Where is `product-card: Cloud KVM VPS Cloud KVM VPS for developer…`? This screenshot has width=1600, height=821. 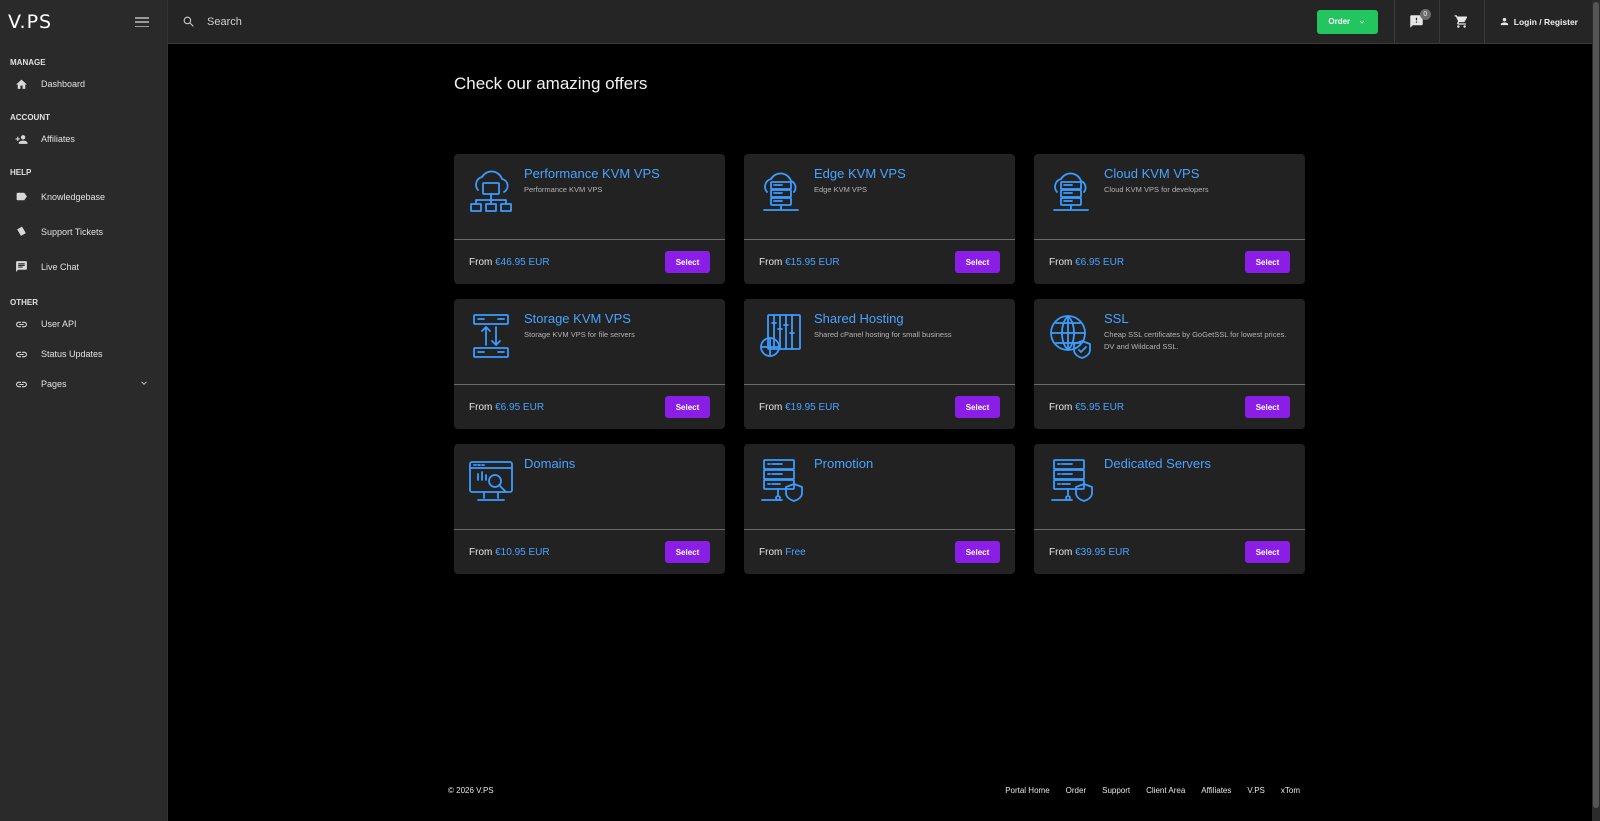 product-card: Cloud KVM VPS Cloud KVM VPS for developer… is located at coordinates (1169, 219).